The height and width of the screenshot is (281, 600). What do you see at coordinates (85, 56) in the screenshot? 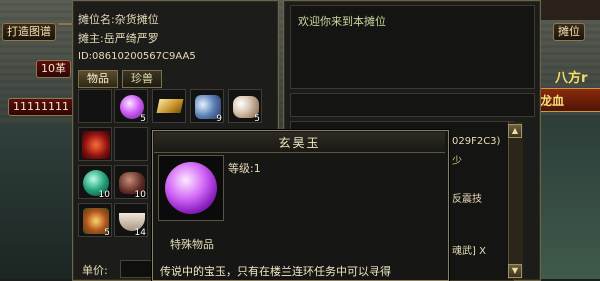
I see `stall-id-label: ID:` at bounding box center [85, 56].